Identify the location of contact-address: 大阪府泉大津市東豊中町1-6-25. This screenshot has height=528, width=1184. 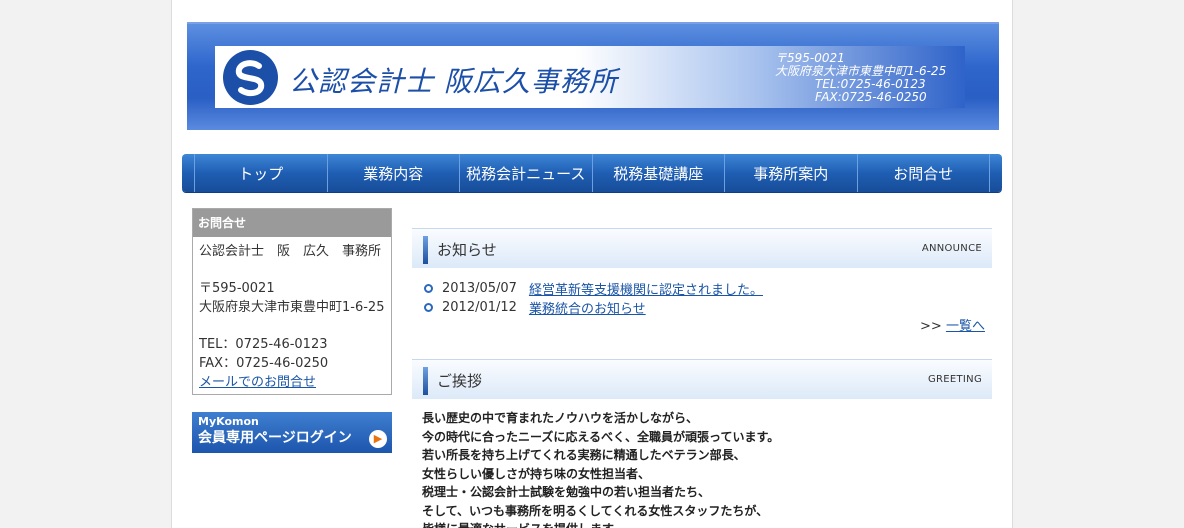
(292, 307).